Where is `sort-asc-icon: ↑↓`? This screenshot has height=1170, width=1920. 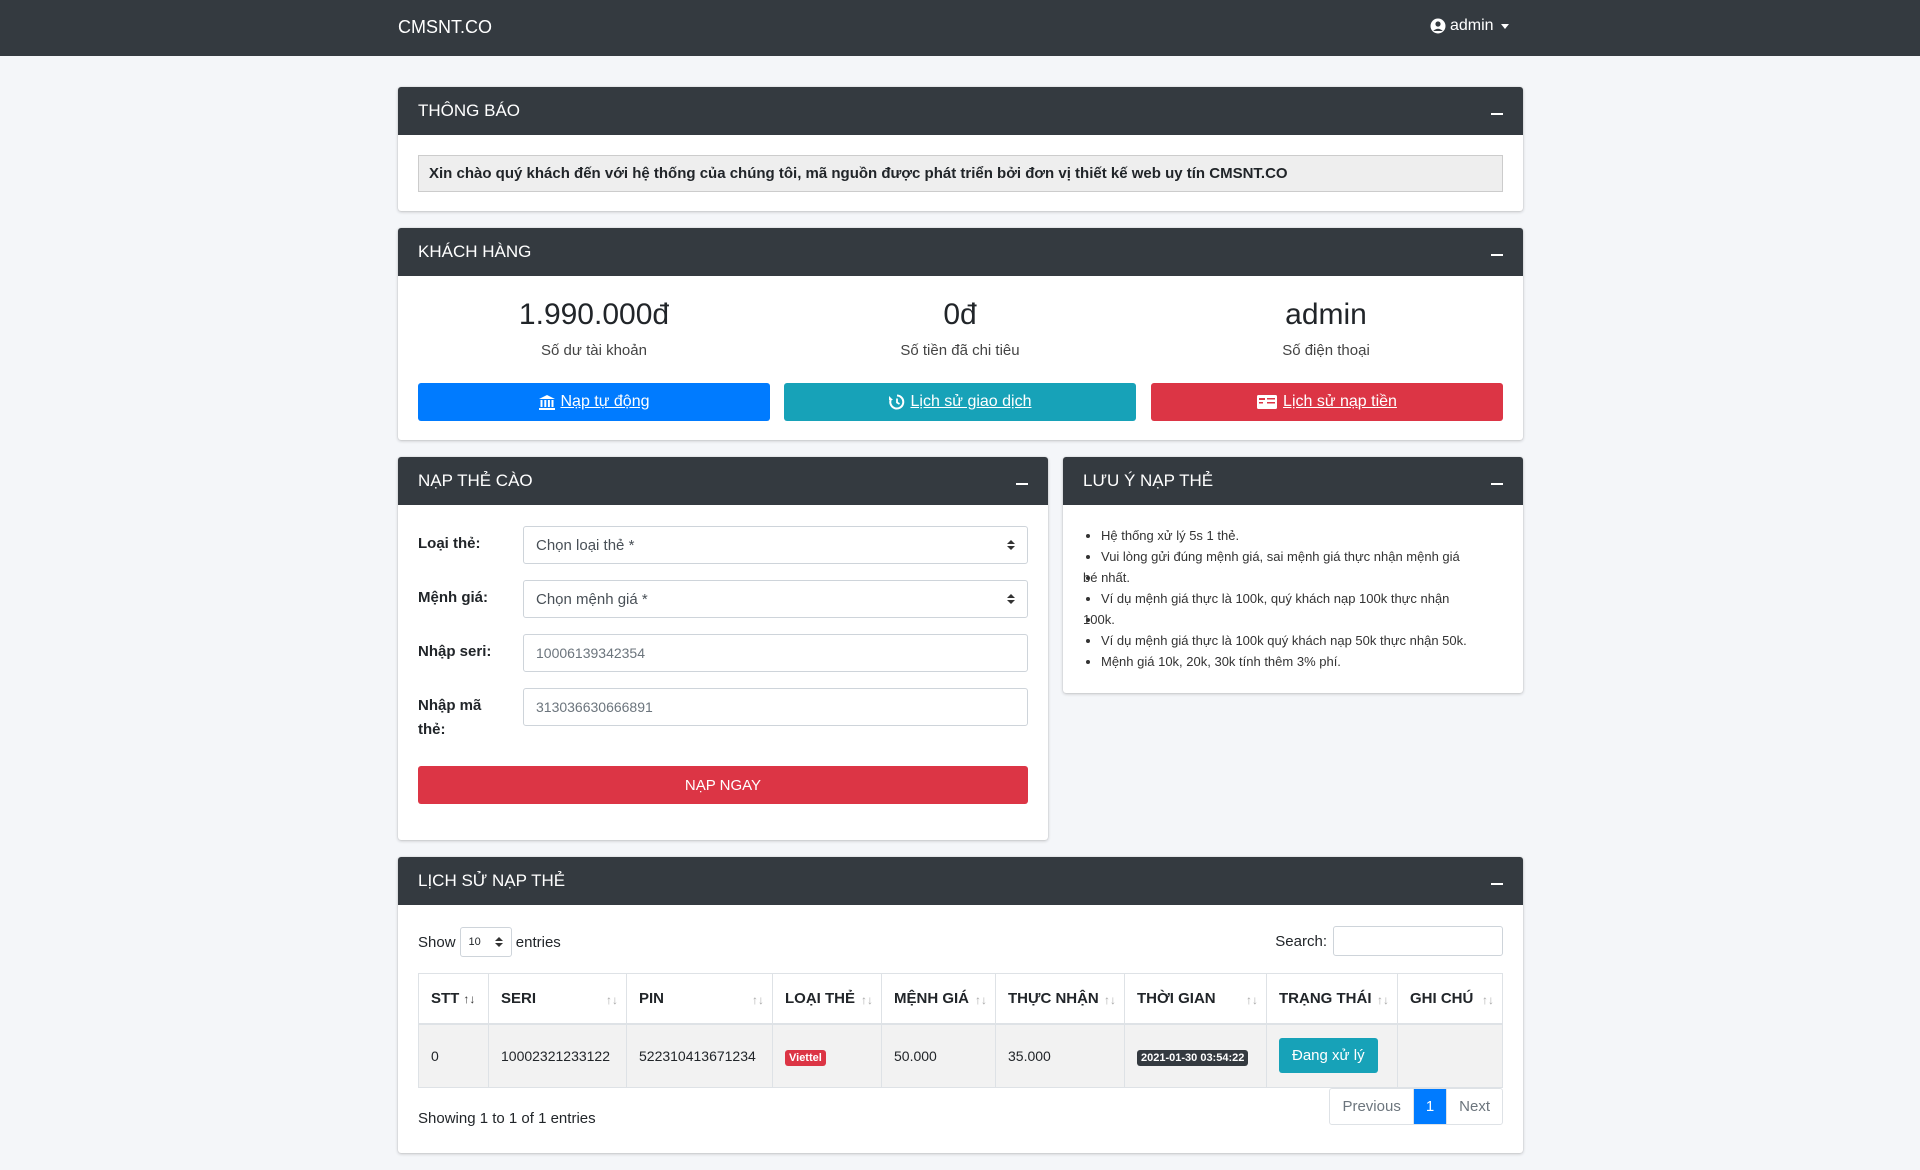 sort-asc-icon: ↑↓ is located at coordinates (469, 998).